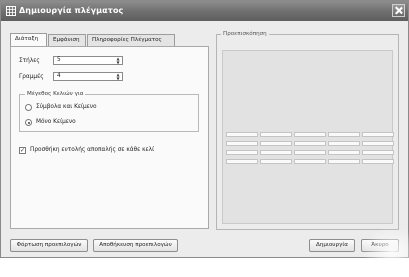  I want to click on columns-value: 5, so click(59, 60).